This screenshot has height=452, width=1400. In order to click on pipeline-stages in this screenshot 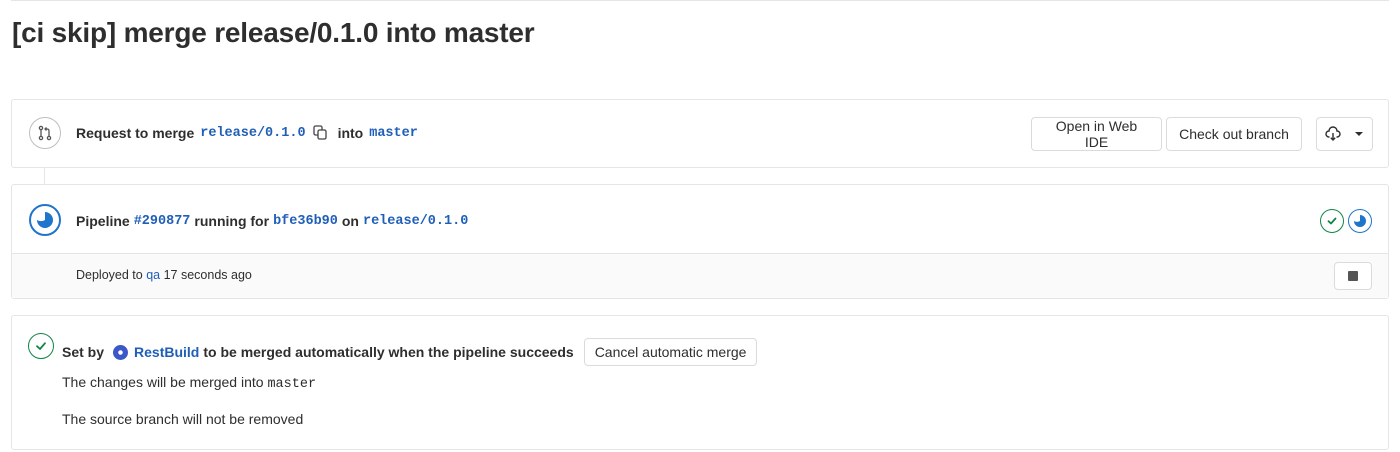, I will do `click(1346, 221)`.